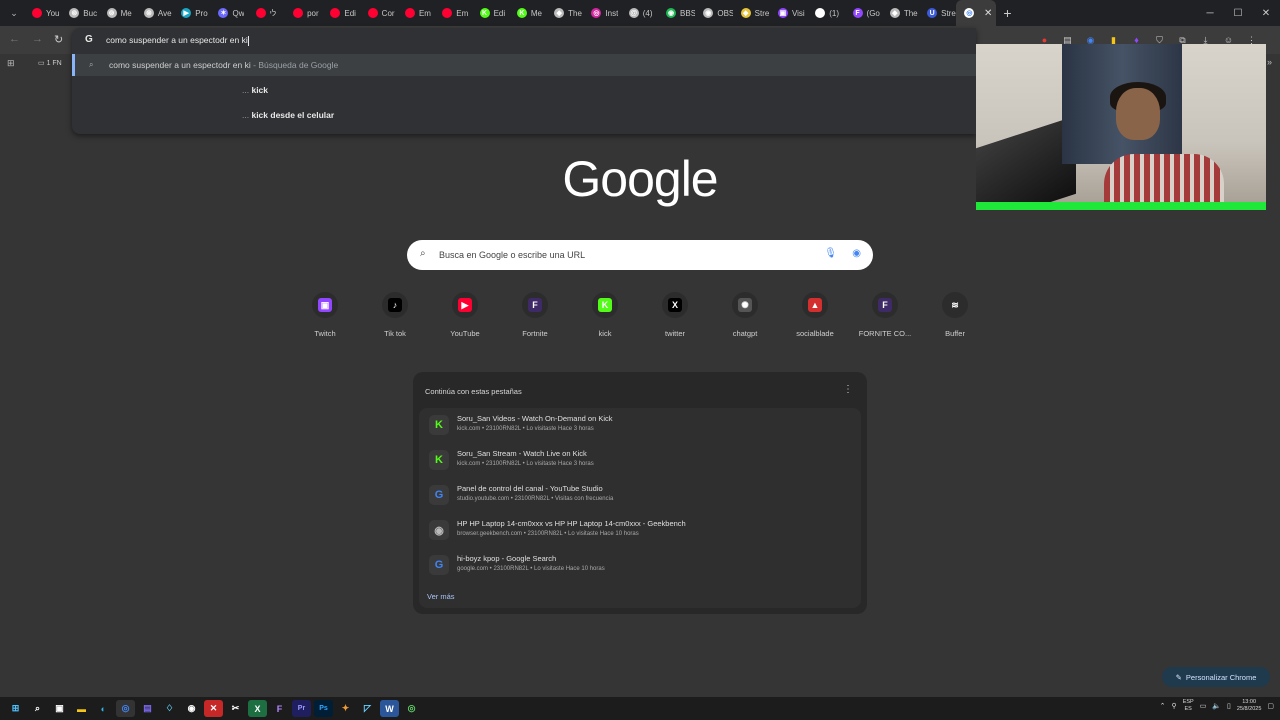 The image size is (1280, 720). What do you see at coordinates (976, 13) in the screenshot?
I see `tab-new-tab-active: ◎ ✕` at bounding box center [976, 13].